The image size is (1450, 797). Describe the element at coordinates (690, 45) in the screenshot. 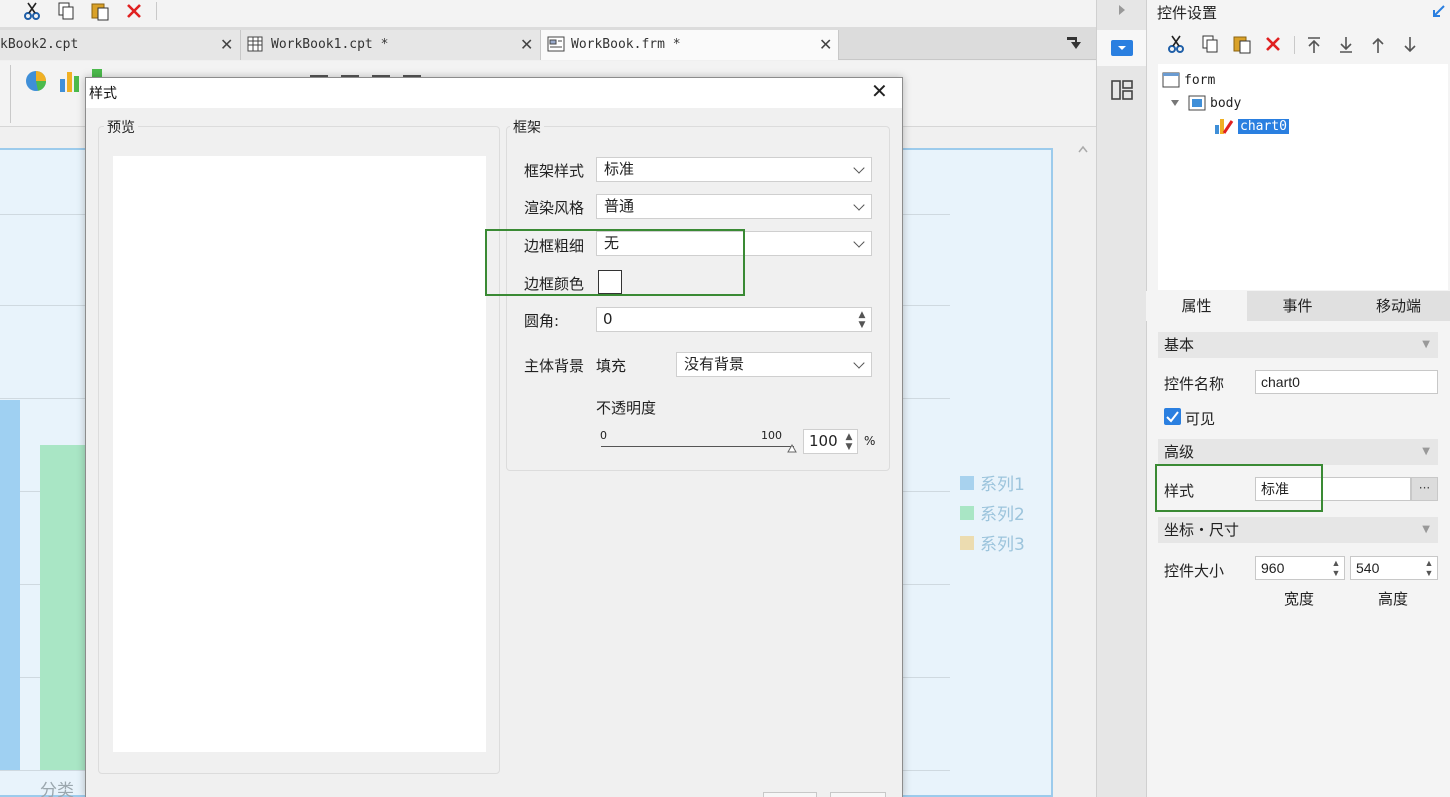

I see `tab-workbook-frm: WorkBook.frm * ✕` at that location.